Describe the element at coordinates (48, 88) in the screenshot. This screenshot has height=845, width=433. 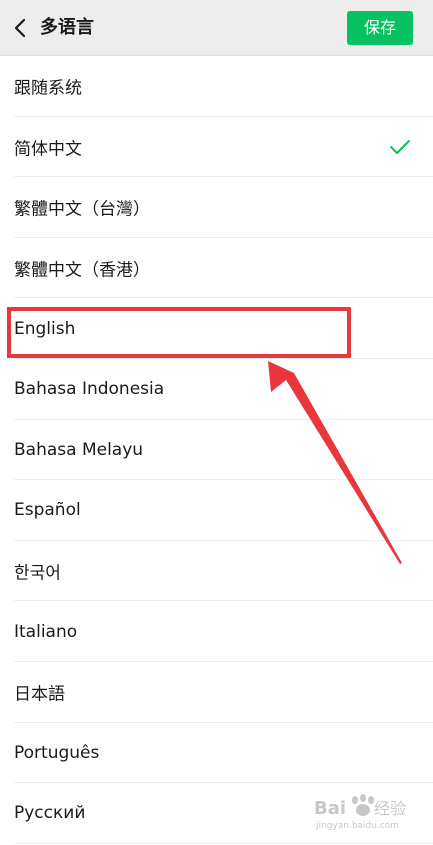
I see `language-label: 跟随系统` at that location.